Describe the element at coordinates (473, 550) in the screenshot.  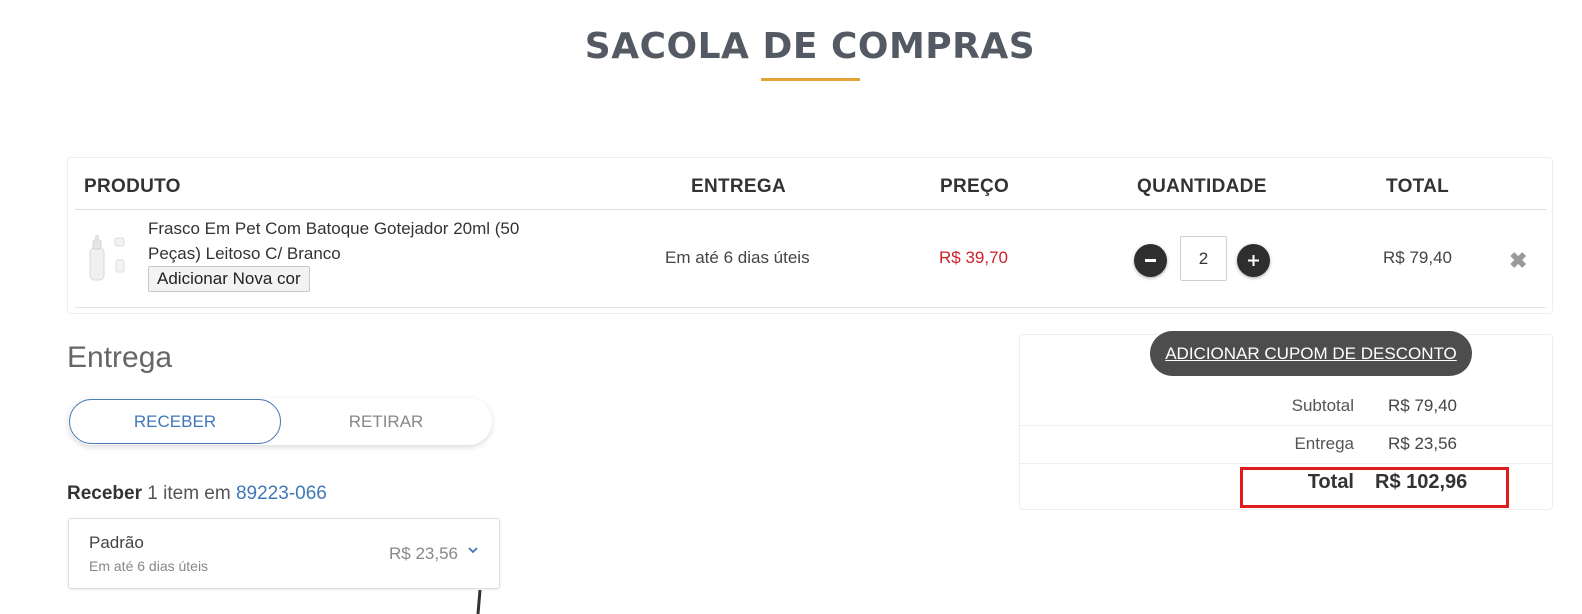
I see `chevron-down-icon` at that location.